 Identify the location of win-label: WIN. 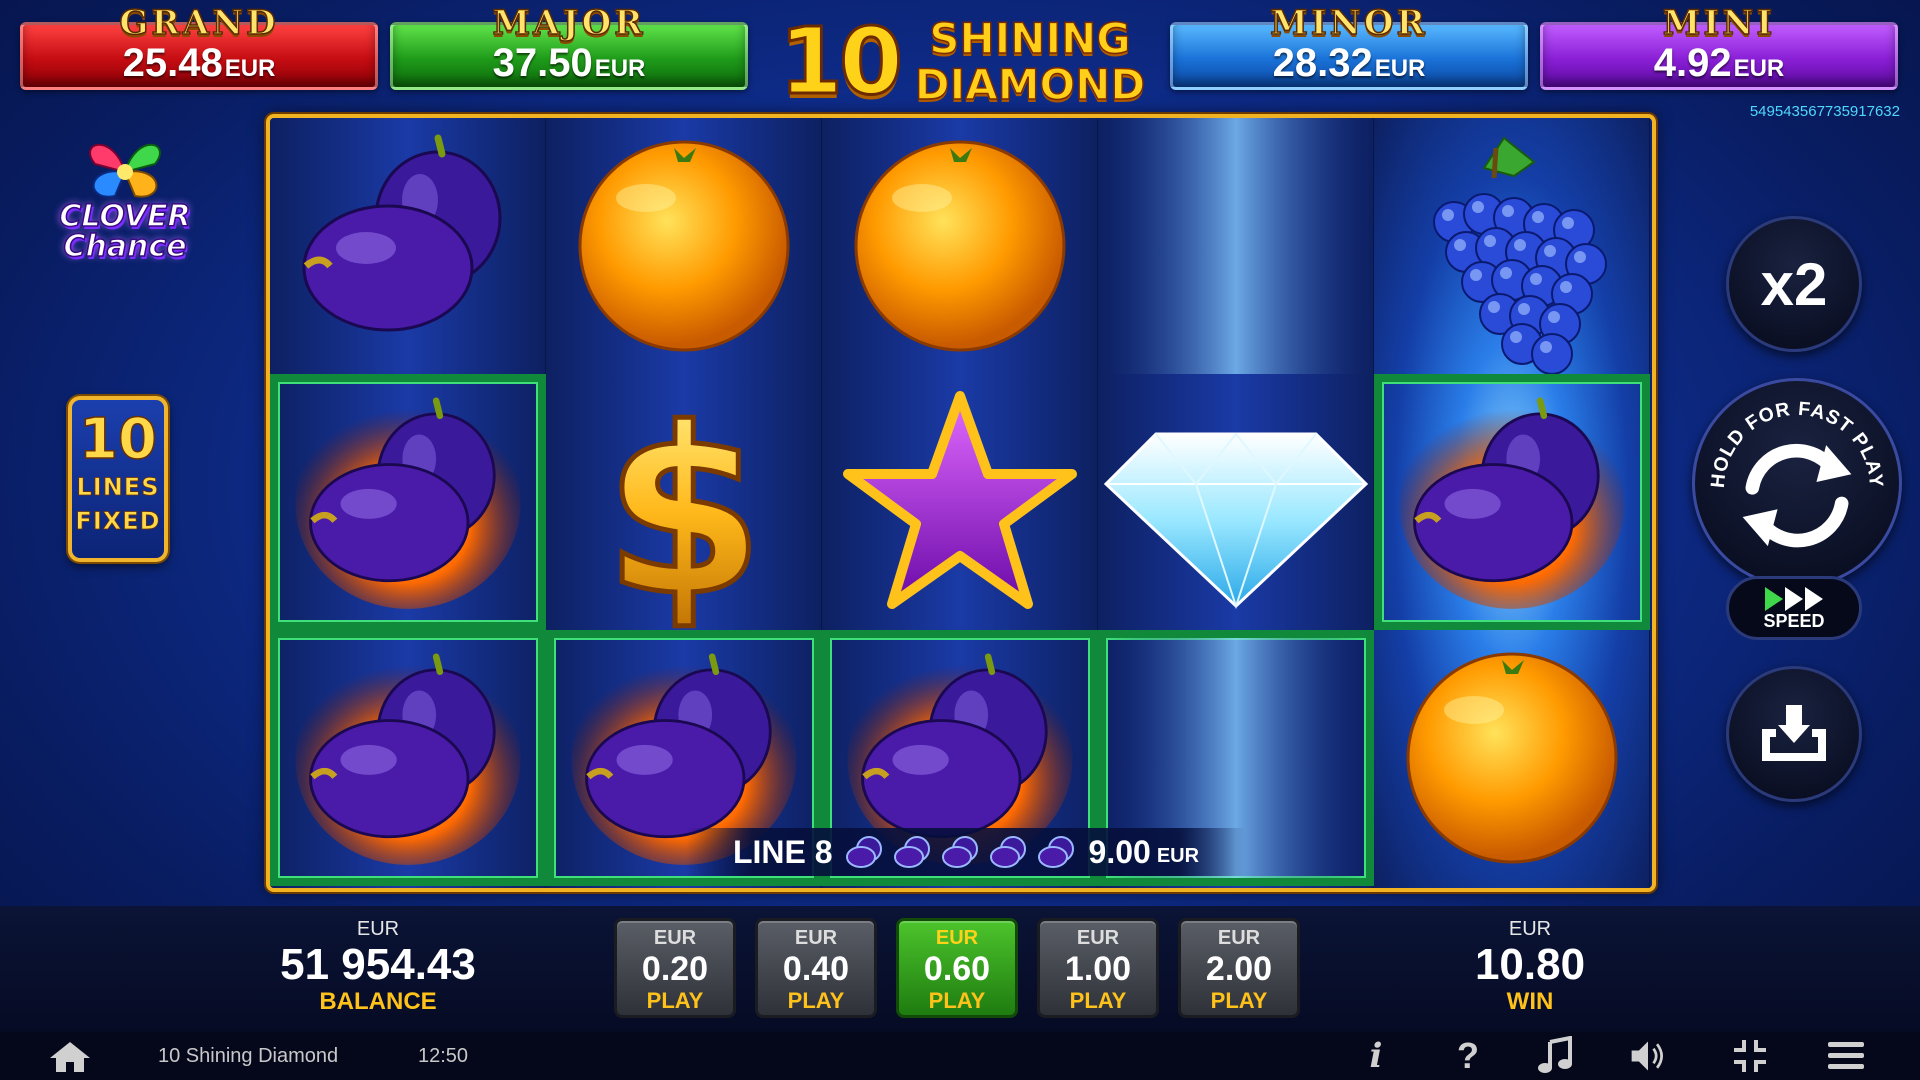
(1530, 1001).